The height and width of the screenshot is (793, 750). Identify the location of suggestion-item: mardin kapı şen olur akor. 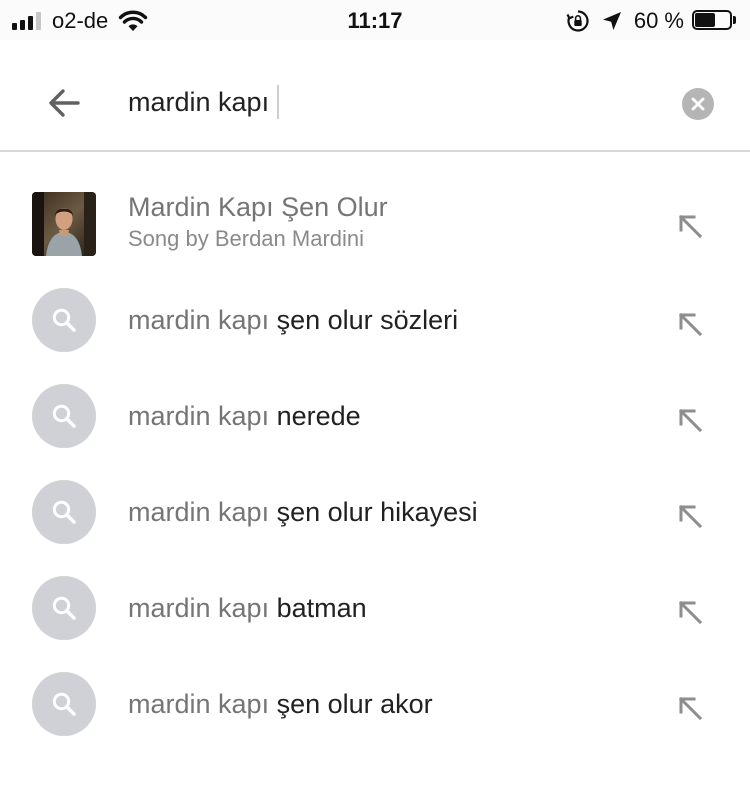
(375, 704).